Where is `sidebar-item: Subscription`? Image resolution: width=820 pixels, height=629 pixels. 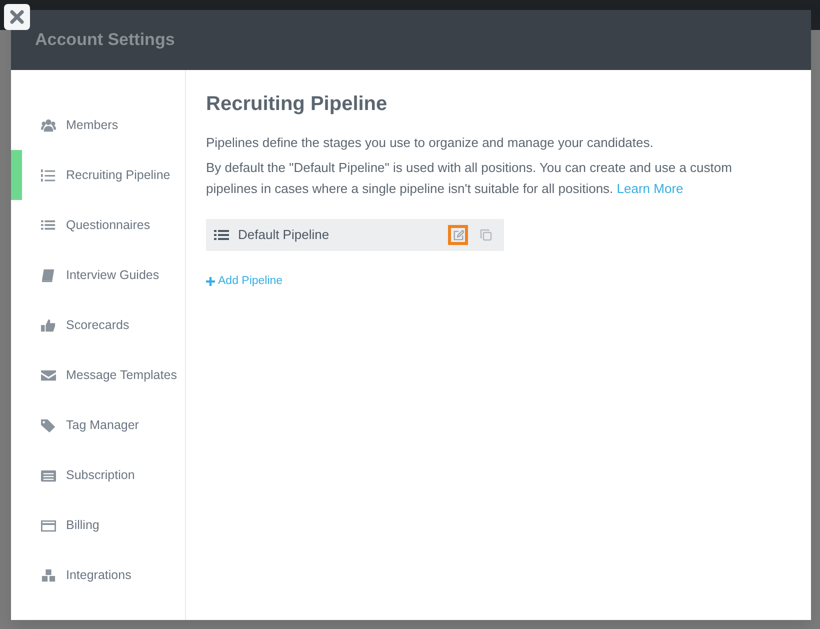 sidebar-item: Subscription is located at coordinates (98, 475).